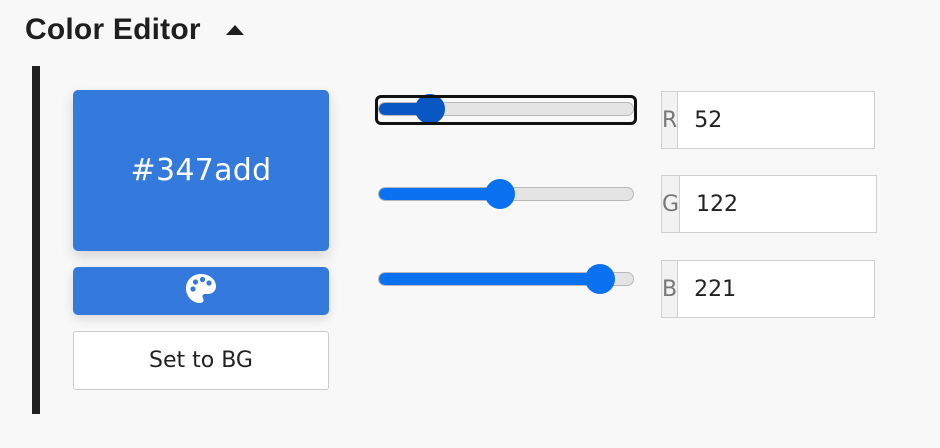  I want to click on color-swatch: #347add, so click(201, 170).